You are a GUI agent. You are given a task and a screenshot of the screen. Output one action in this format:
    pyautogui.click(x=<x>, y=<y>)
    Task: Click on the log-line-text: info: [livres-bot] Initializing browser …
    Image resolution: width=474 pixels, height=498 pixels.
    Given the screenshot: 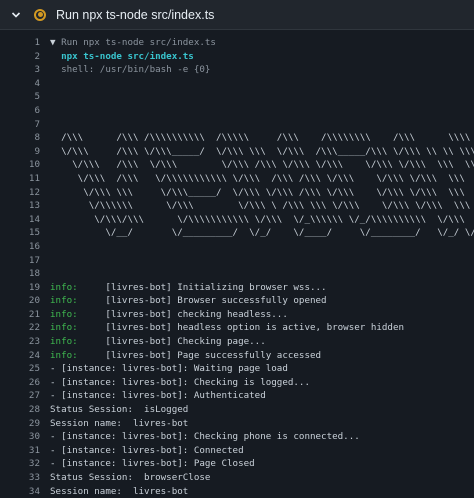 What is the action you would take?
    pyautogui.click(x=188, y=288)
    